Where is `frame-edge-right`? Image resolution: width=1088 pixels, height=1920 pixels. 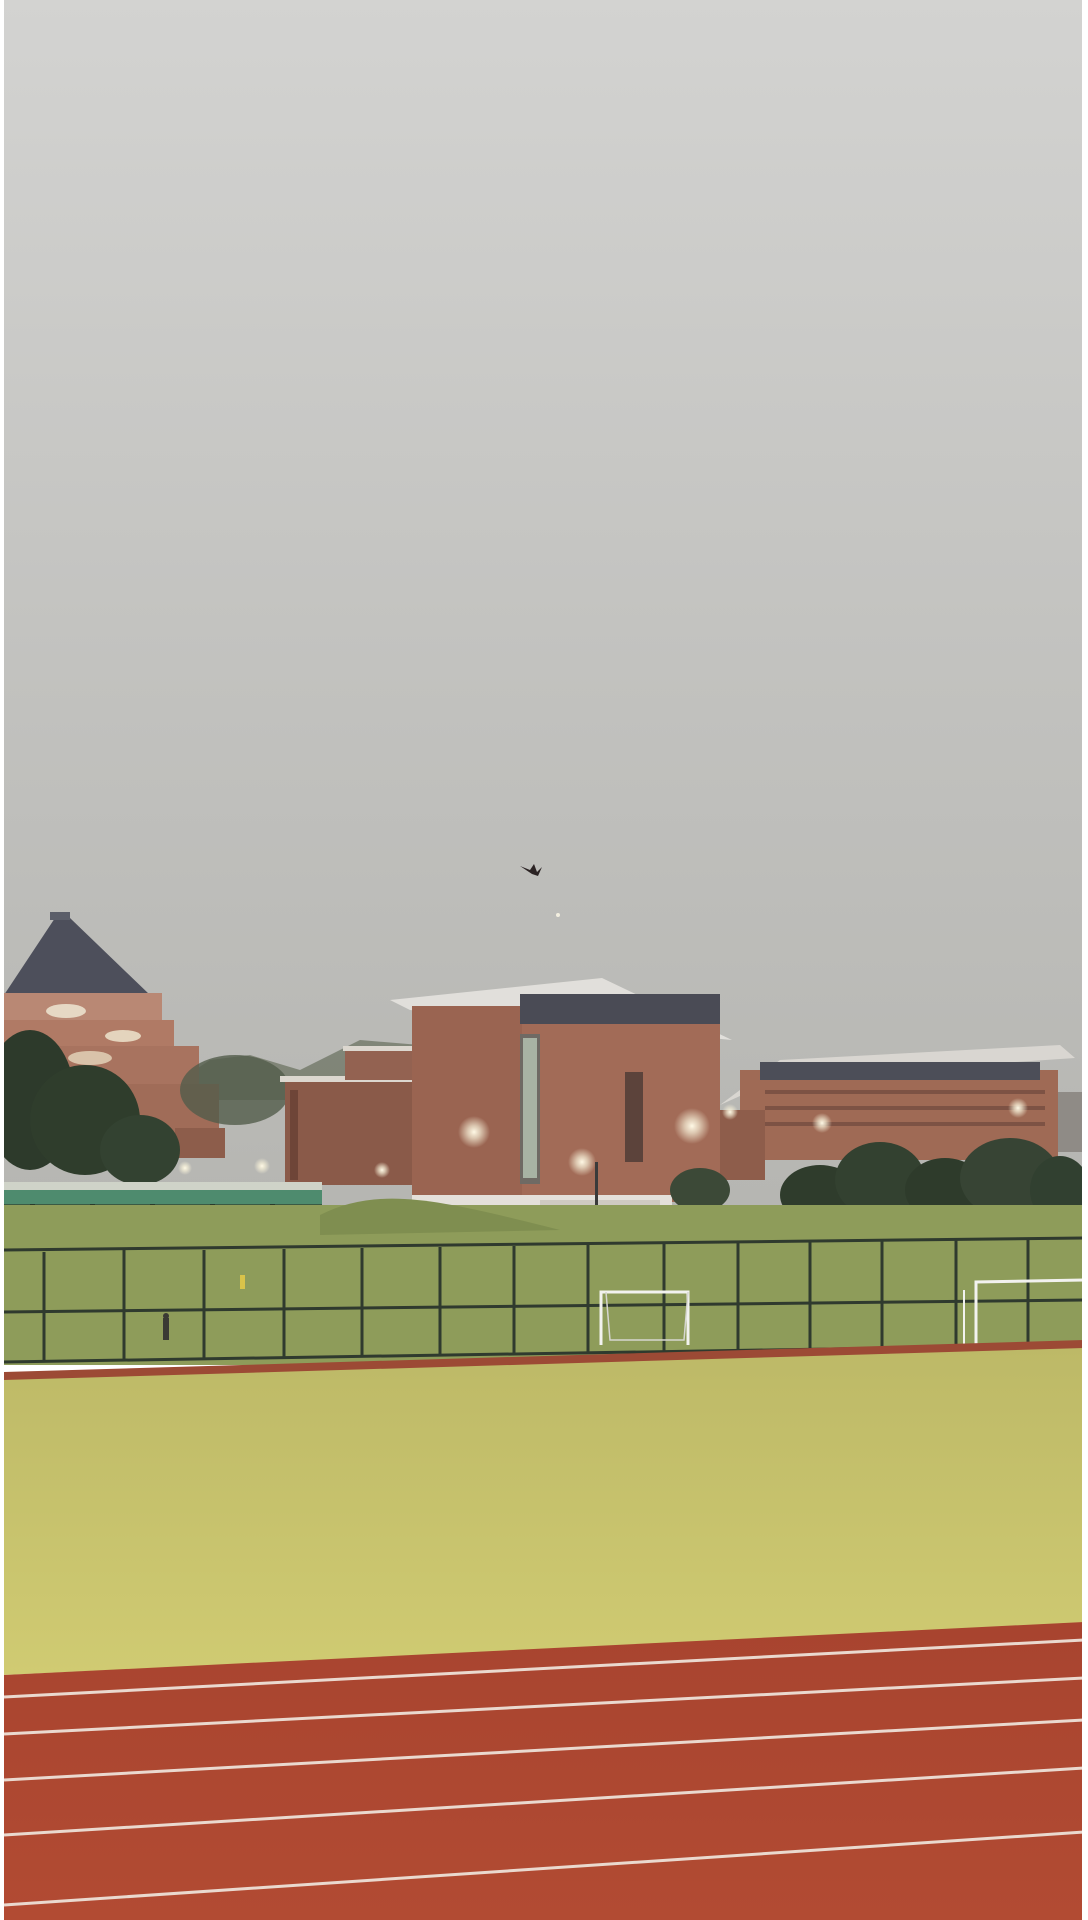 frame-edge-right is located at coordinates (1085, 960).